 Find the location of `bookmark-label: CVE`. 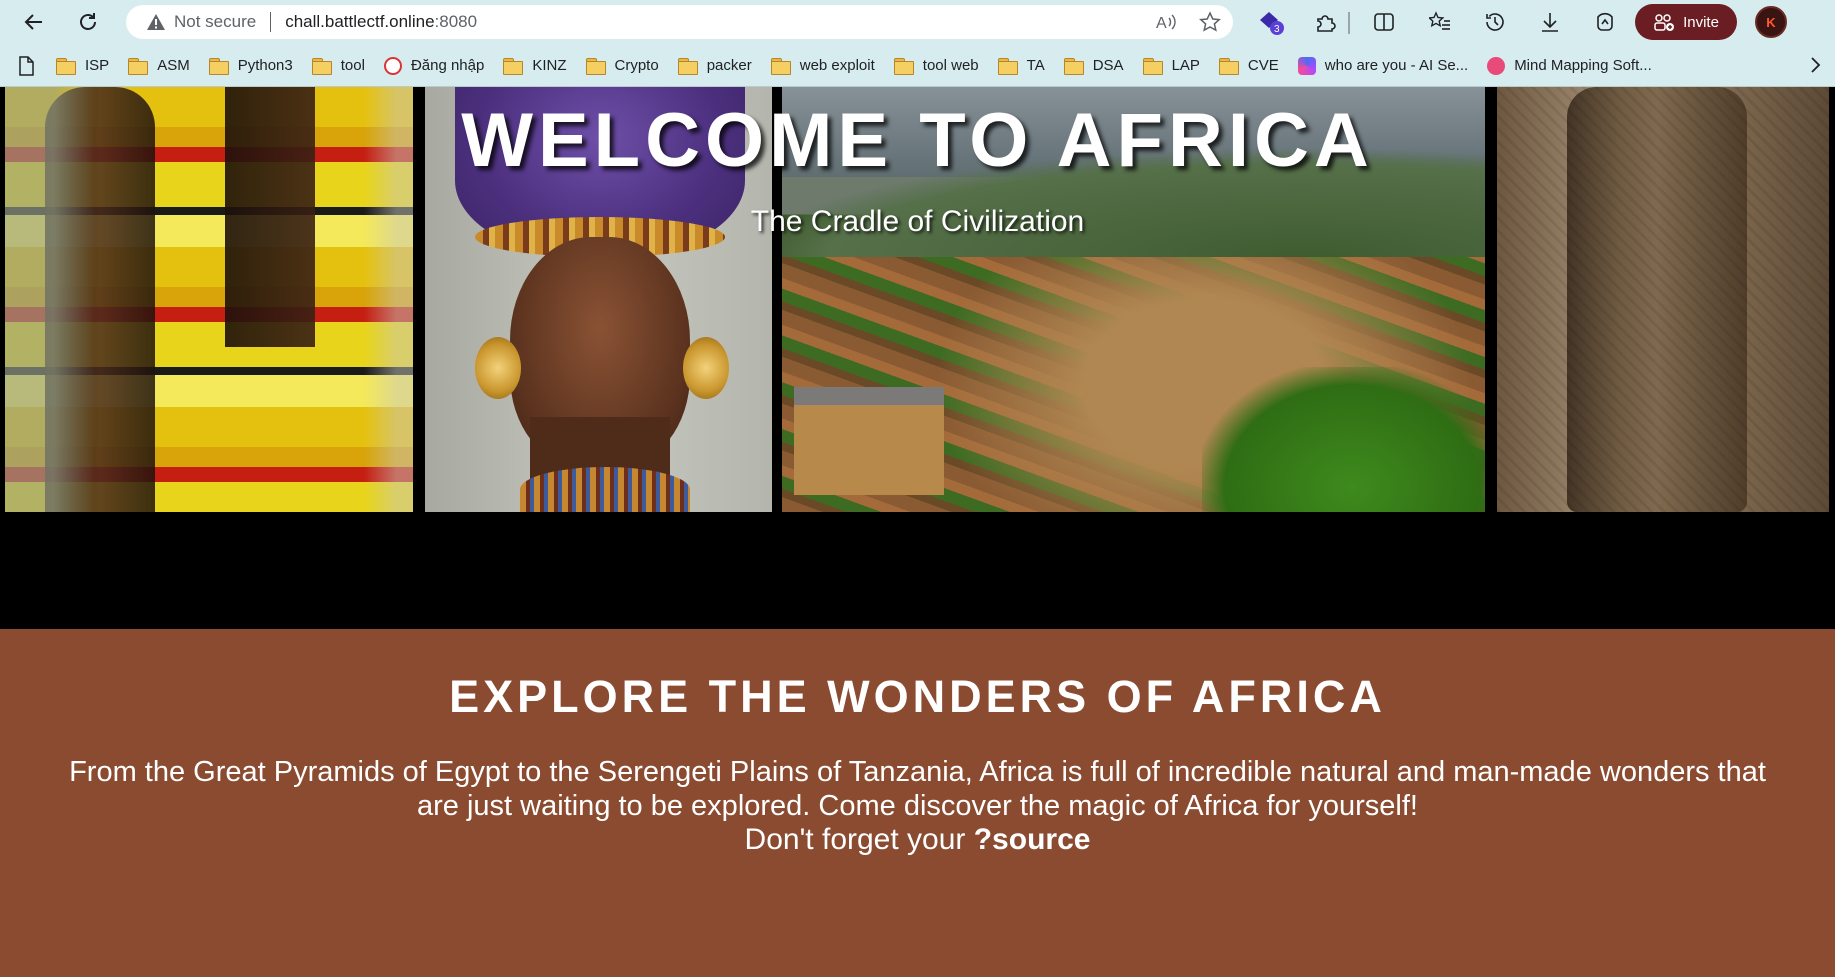

bookmark-label: CVE is located at coordinates (1263, 65).